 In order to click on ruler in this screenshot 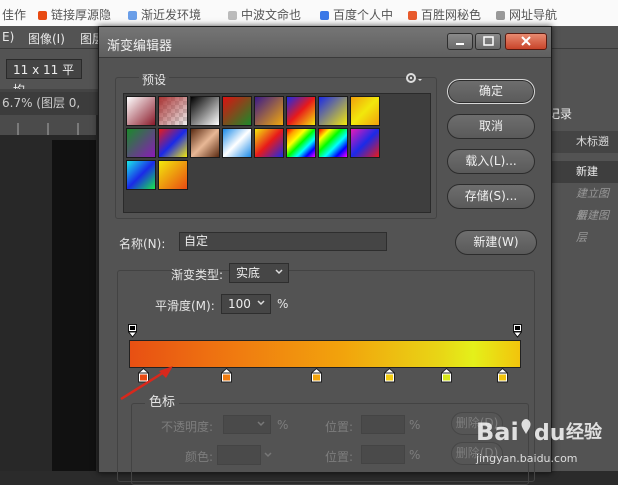, I will do `click(48, 125)`.